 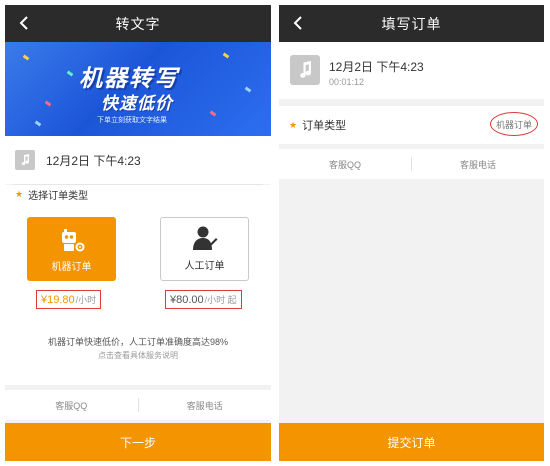 I want to click on service-details-link: 点击查看具体服务说明, so click(x=138, y=355).